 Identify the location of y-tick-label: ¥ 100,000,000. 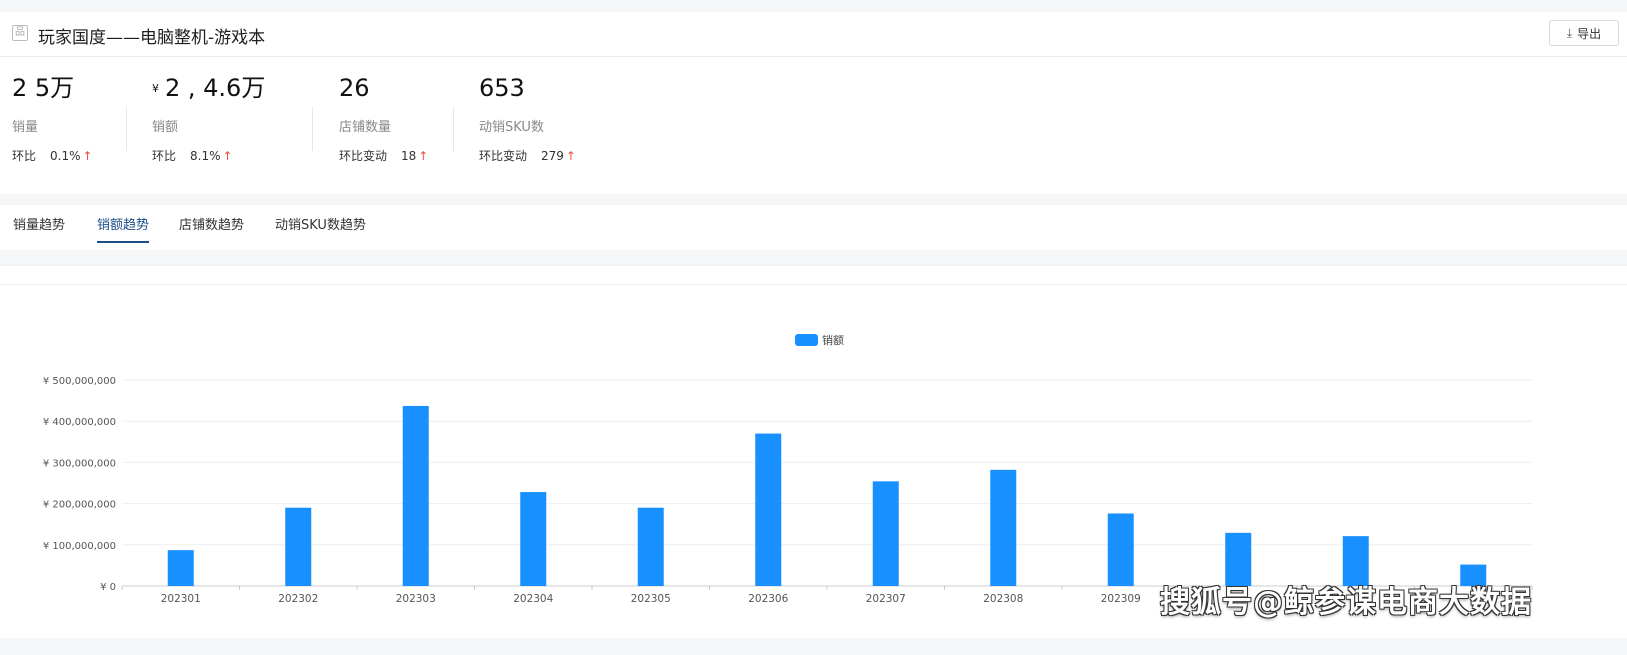
(79, 546).